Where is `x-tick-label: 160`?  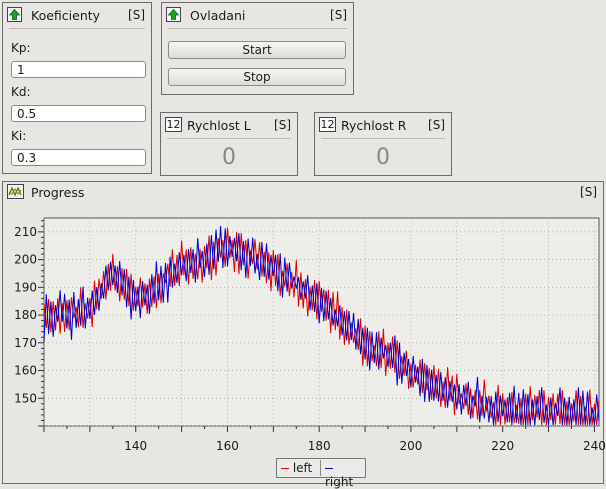
x-tick-label: 160 is located at coordinates (227, 446).